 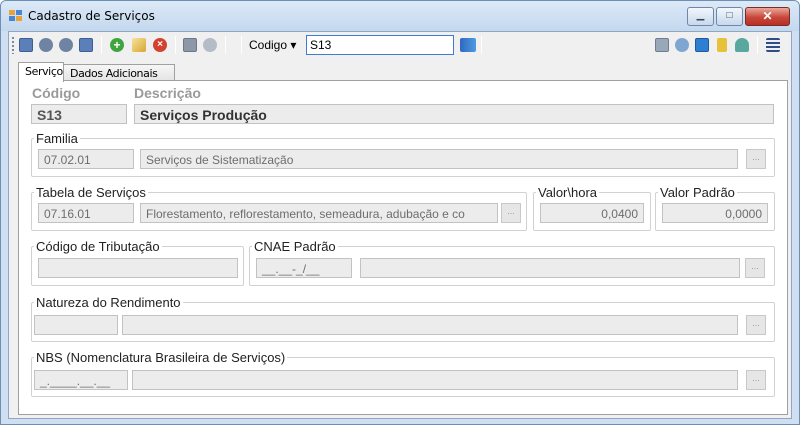 What do you see at coordinates (702, 45) in the screenshot?
I see `refresh-icon` at bounding box center [702, 45].